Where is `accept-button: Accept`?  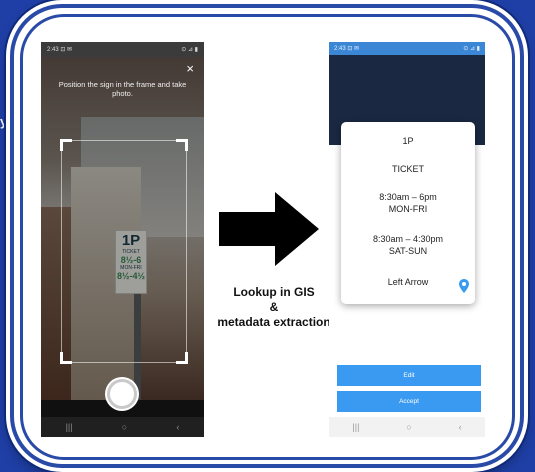 accept-button: Accept is located at coordinates (409, 401).